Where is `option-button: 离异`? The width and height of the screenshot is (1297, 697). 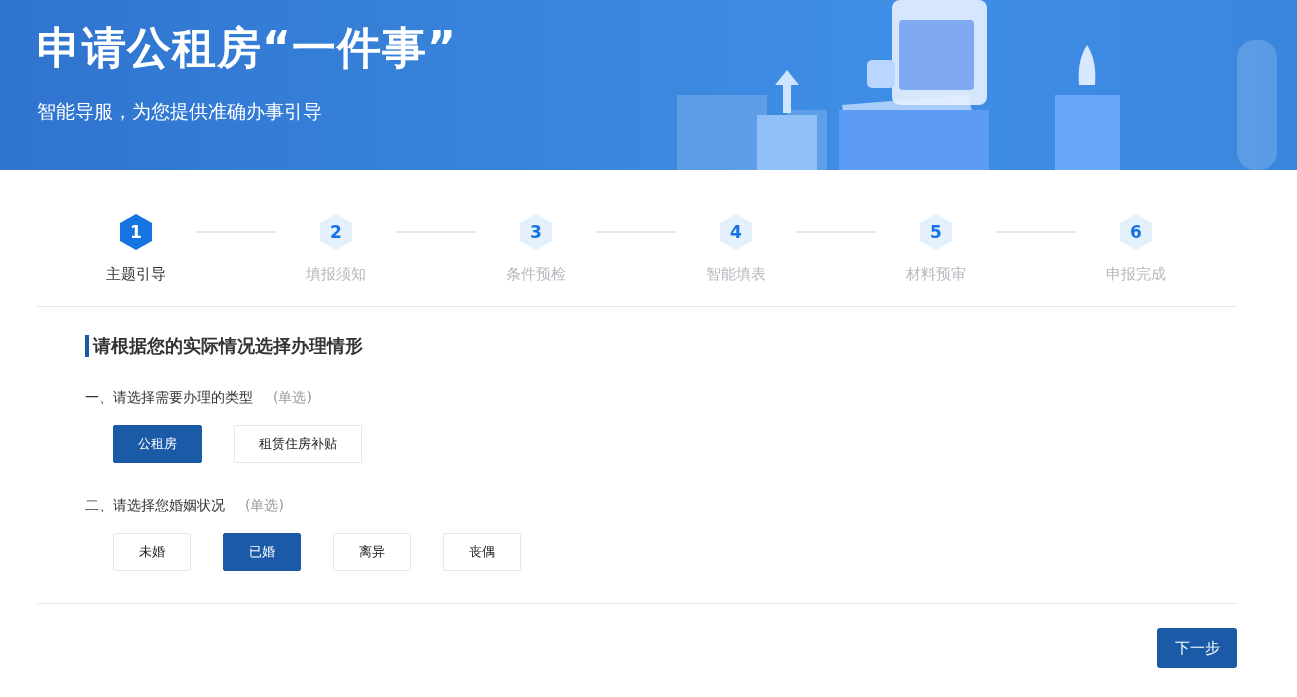
option-button: 离异 is located at coordinates (372, 552).